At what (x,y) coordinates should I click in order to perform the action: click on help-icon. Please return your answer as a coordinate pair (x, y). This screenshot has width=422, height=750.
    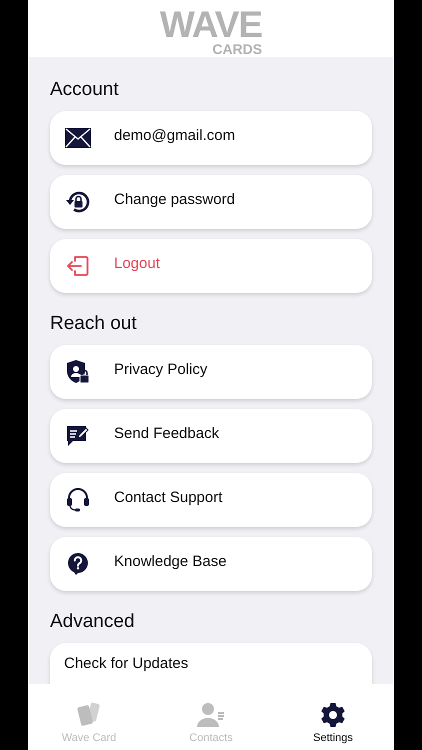
    Looking at the image, I should click on (78, 564).